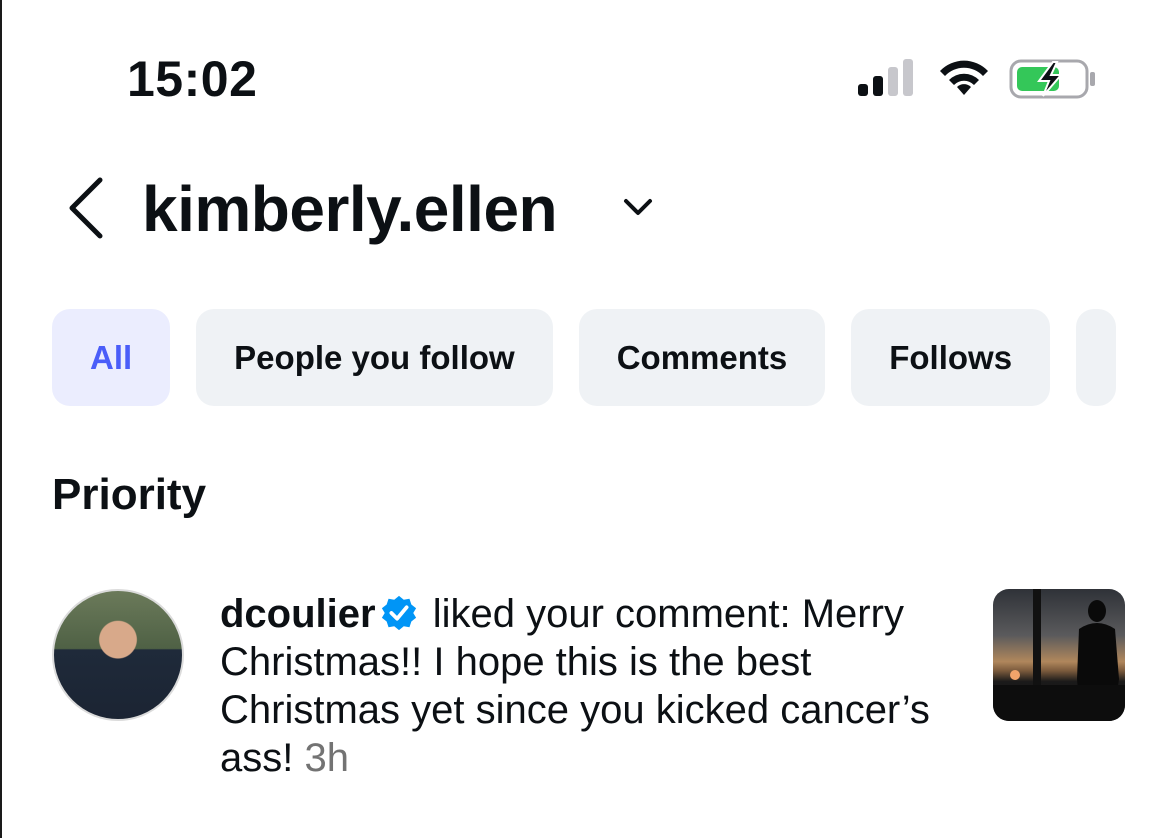  I want to click on tab-all: All, so click(111, 357).